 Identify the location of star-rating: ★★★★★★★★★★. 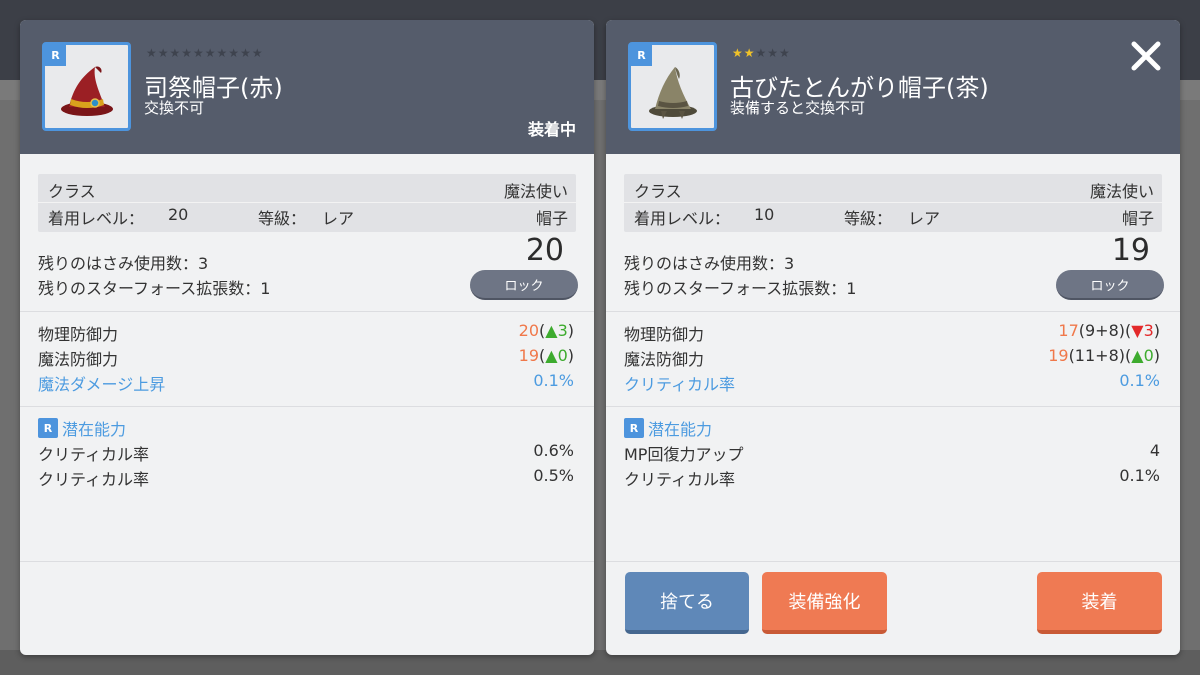
(205, 53).